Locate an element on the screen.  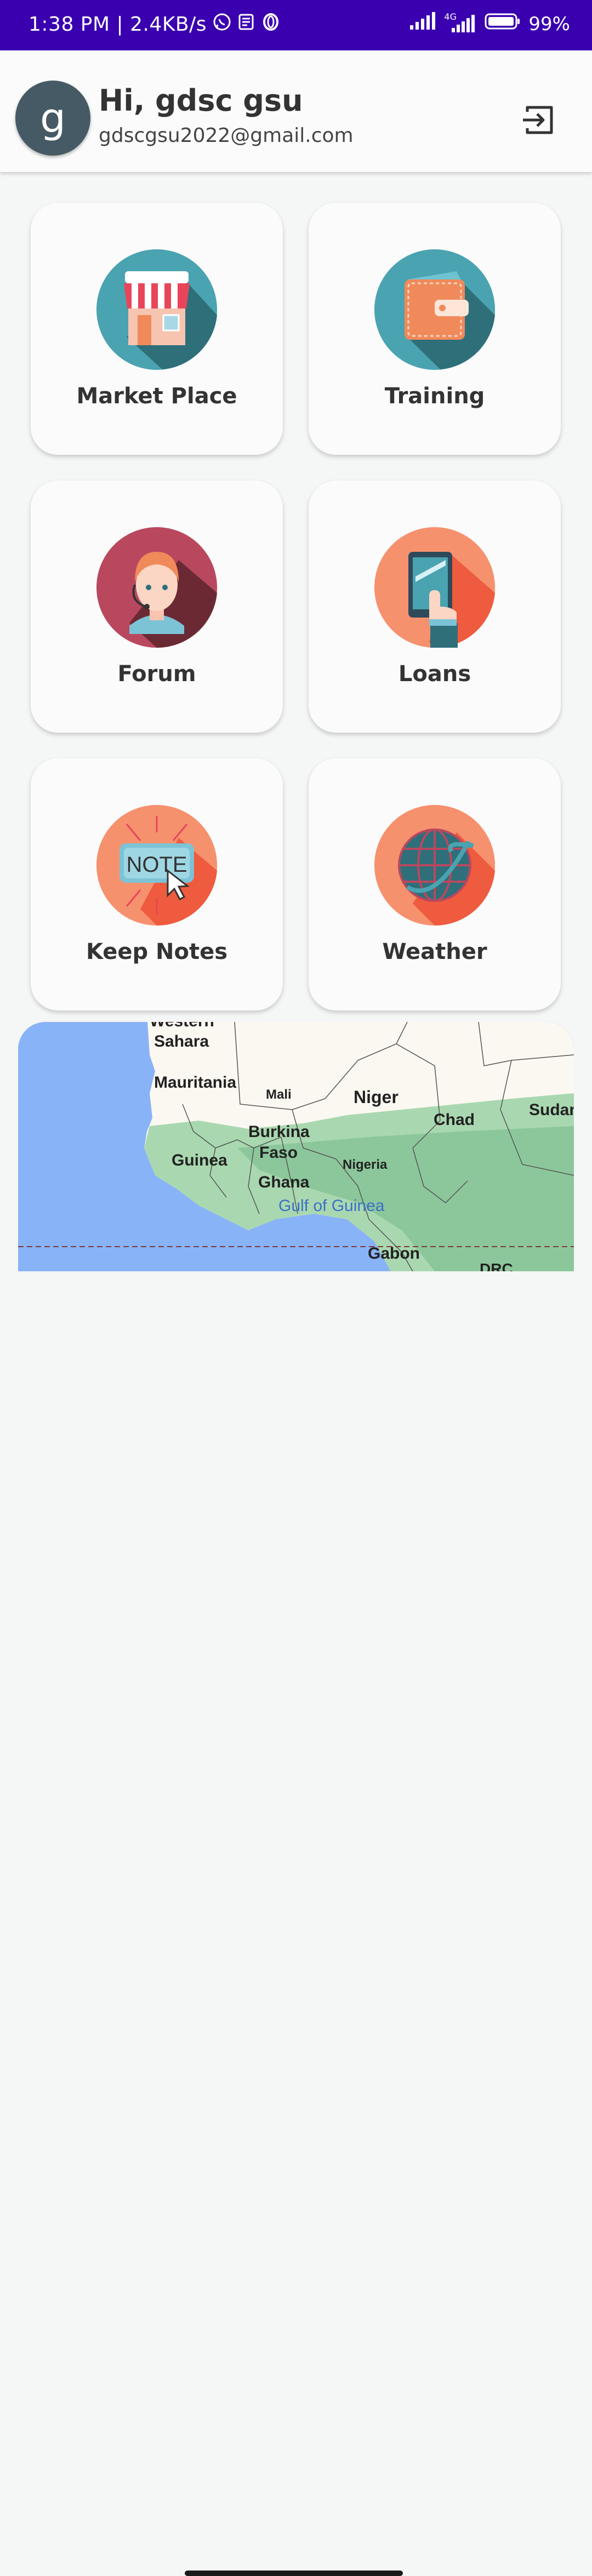
loans-card: Loans is located at coordinates (435, 607).